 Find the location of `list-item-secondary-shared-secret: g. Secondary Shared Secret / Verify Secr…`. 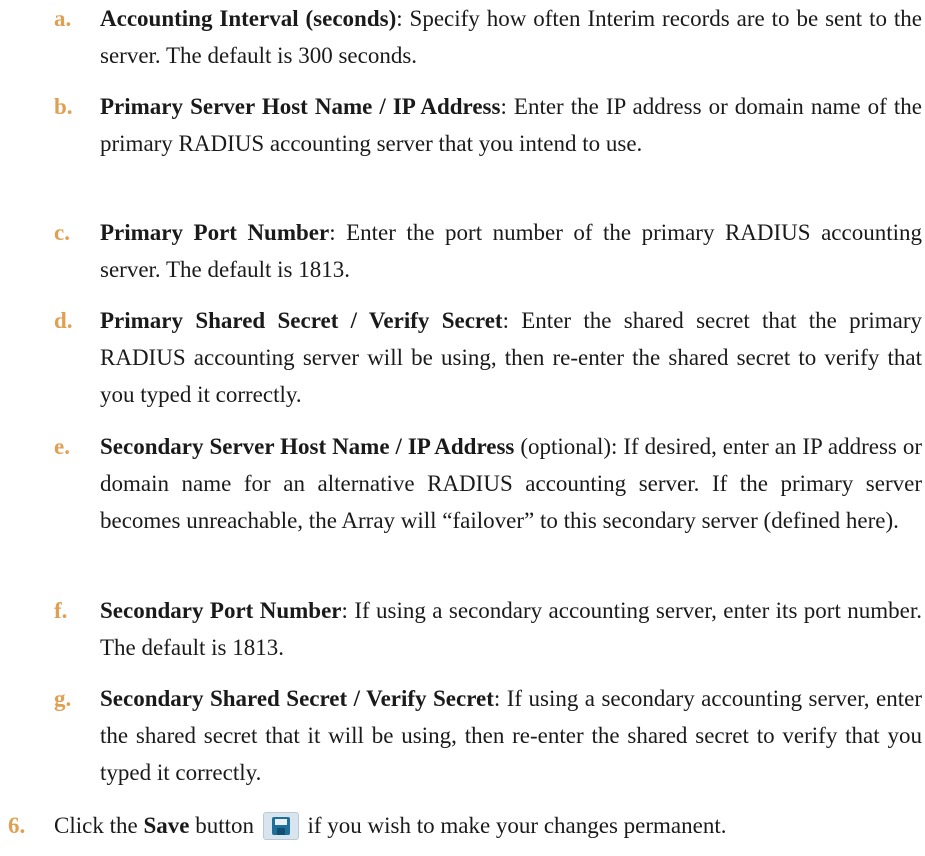

list-item-secondary-shared-secret: g. Secondary Shared Secret / Verify Secr… is located at coordinates (488, 735).